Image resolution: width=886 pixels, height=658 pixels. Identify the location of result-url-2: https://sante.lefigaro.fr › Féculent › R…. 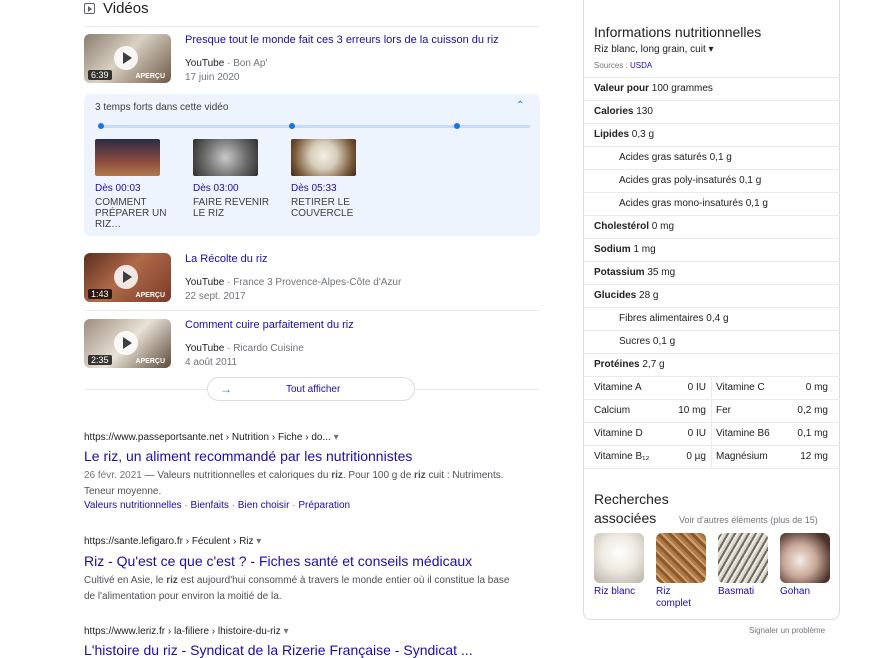
(172, 541).